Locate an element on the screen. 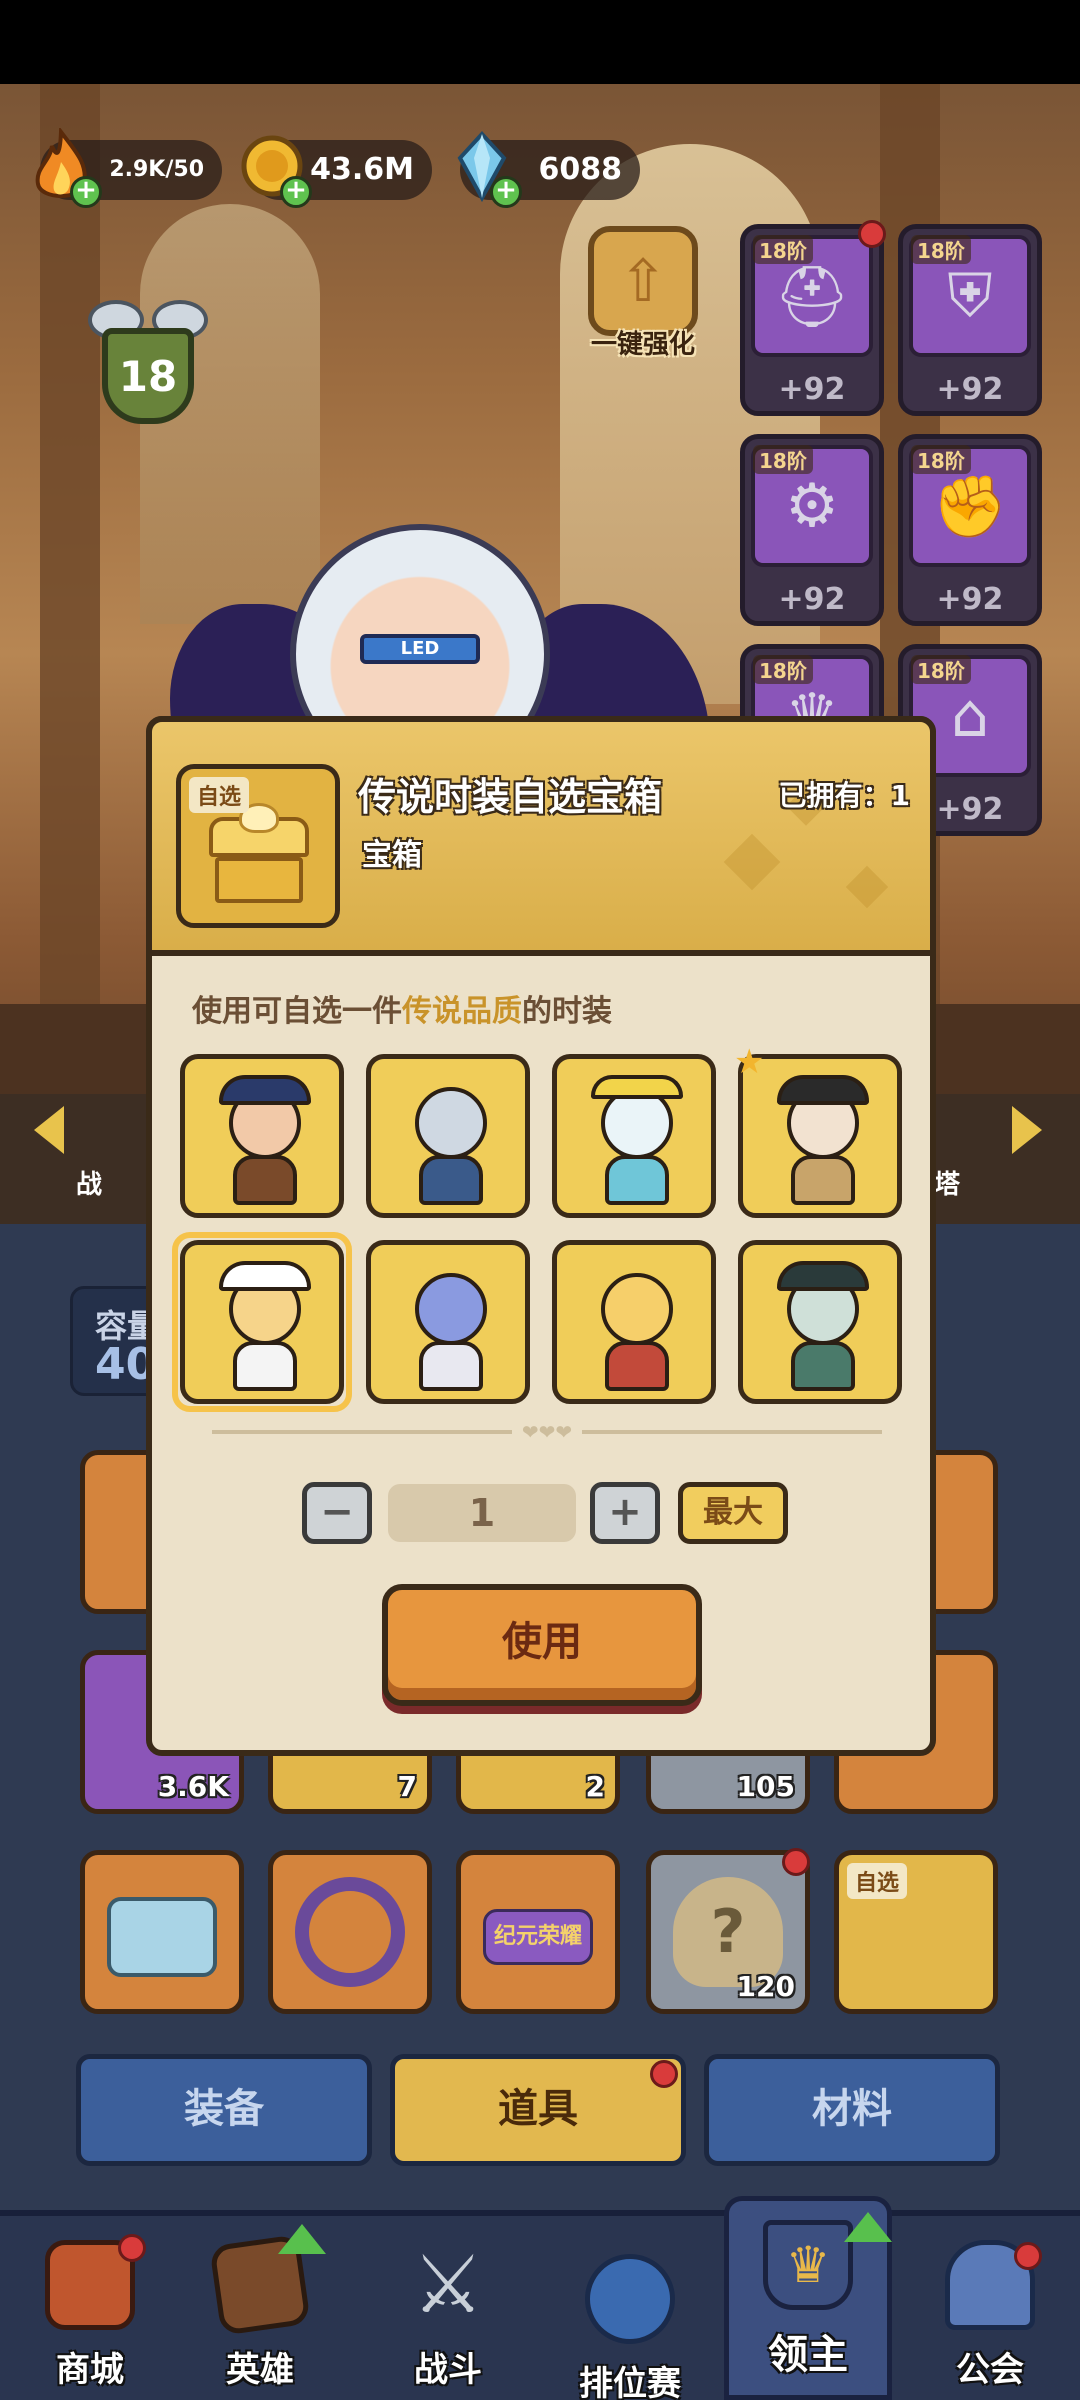 The height and width of the screenshot is (2400, 1080). self-select-tag: 自选 is located at coordinates (219, 795).